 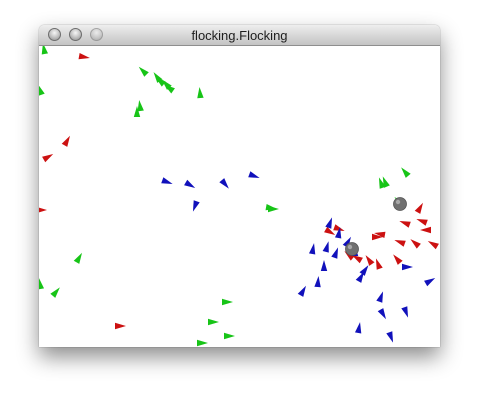 I want to click on window-title: flocking.Flocking, so click(x=239, y=35).